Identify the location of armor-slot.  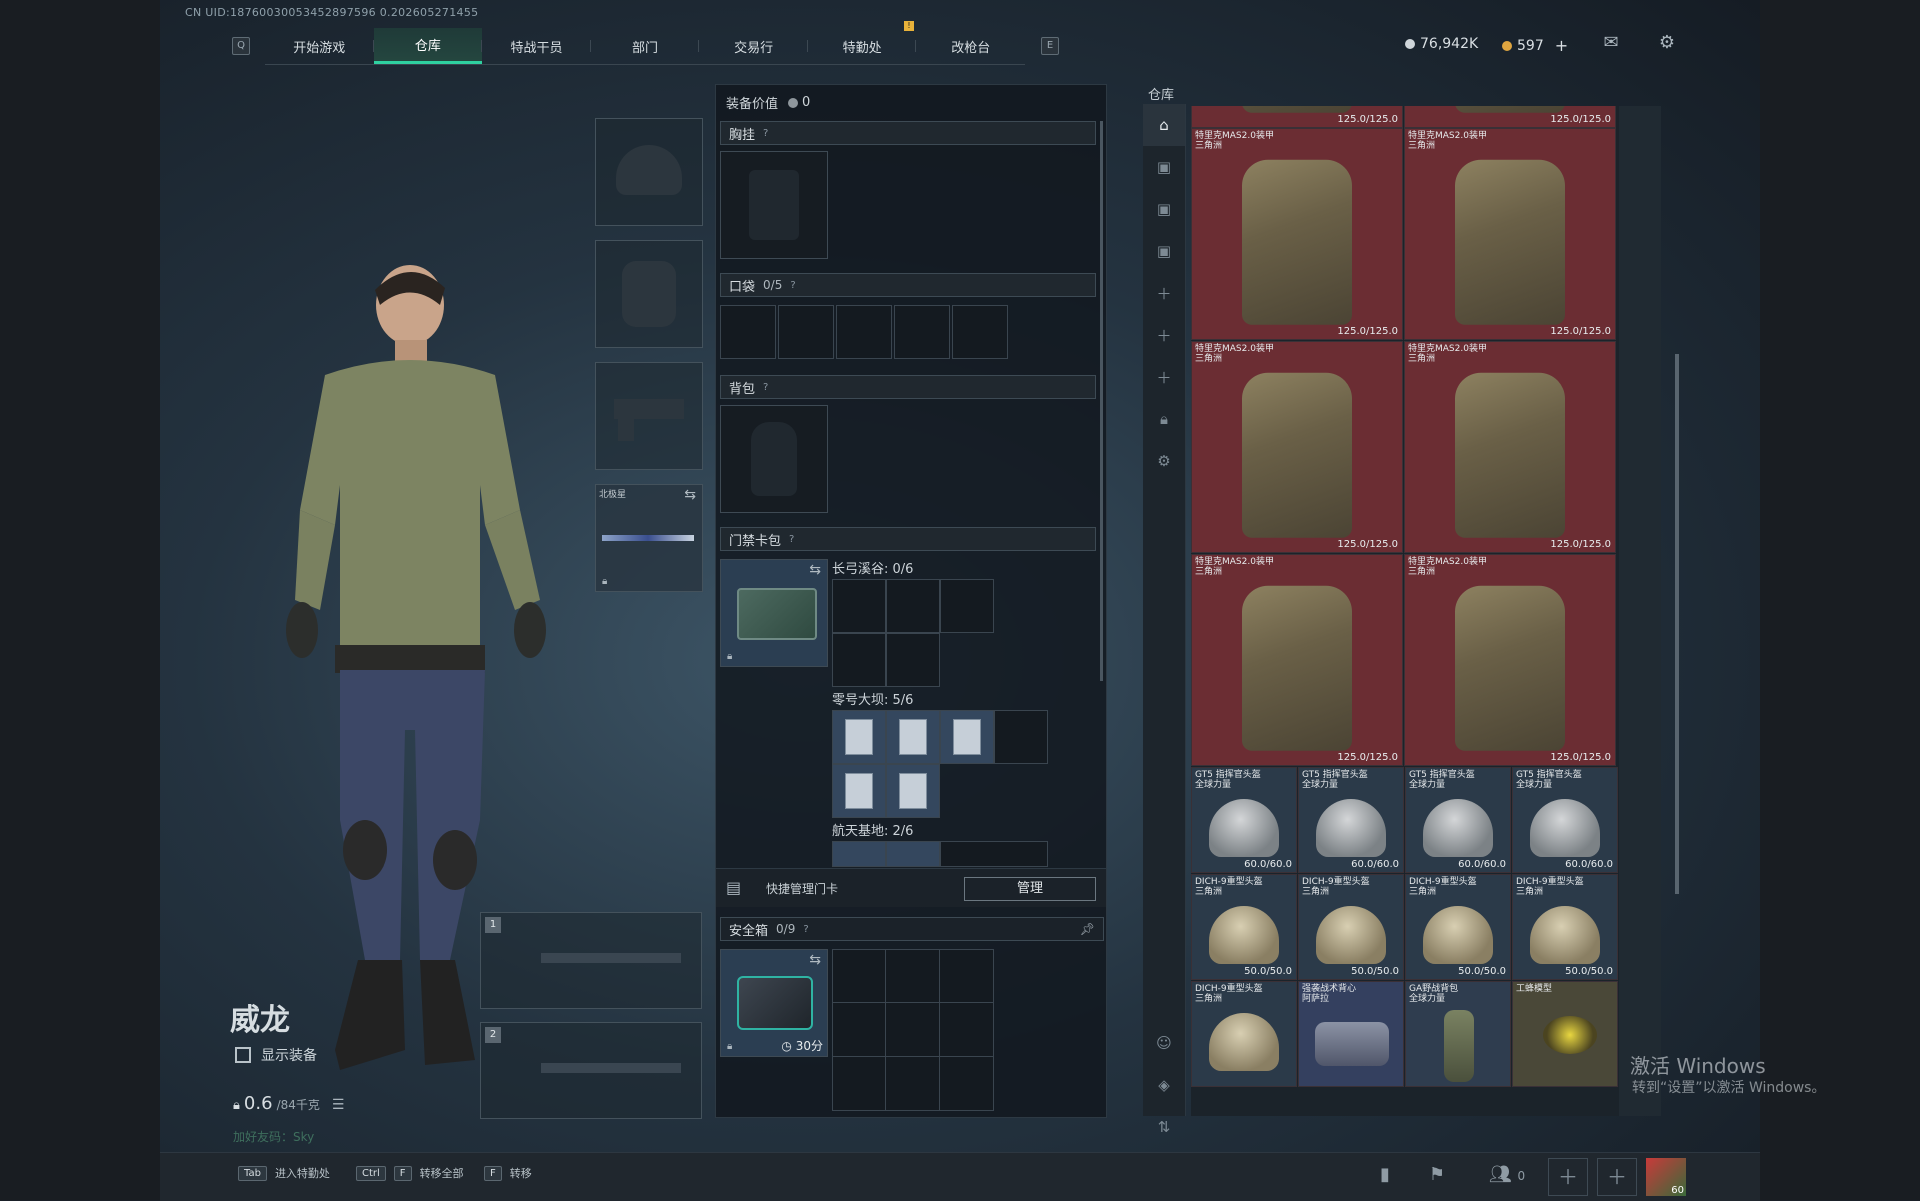
(649, 294).